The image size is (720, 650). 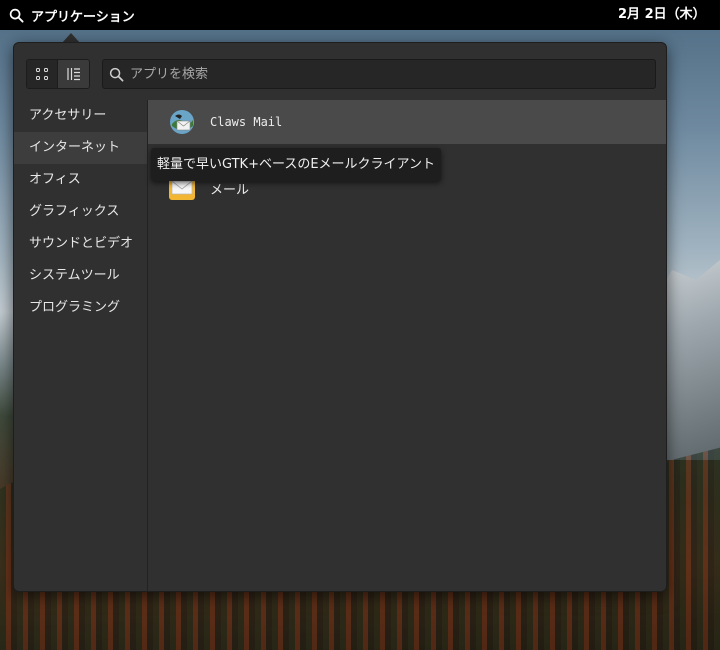 What do you see at coordinates (230, 190) in the screenshot?
I see `app-label: メール` at bounding box center [230, 190].